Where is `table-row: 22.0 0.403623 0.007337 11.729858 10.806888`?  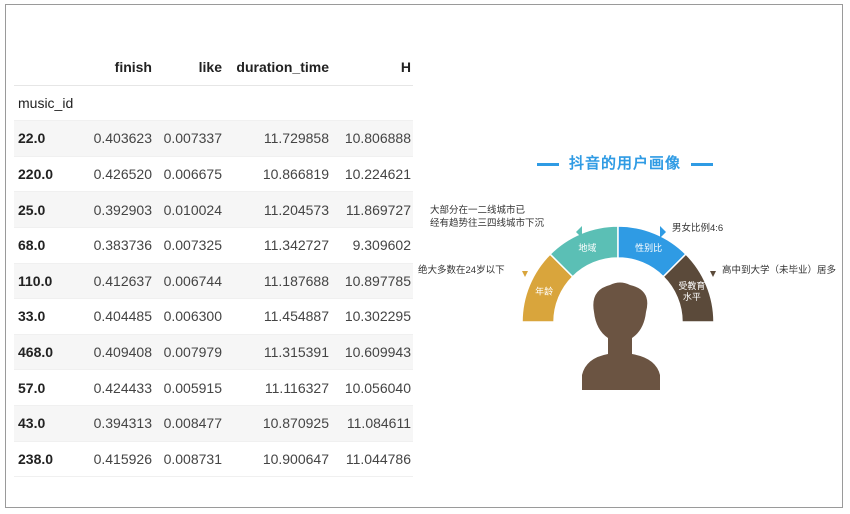
table-row: 22.0 0.403623 0.007337 11.729858 10.806888 is located at coordinates (213, 138).